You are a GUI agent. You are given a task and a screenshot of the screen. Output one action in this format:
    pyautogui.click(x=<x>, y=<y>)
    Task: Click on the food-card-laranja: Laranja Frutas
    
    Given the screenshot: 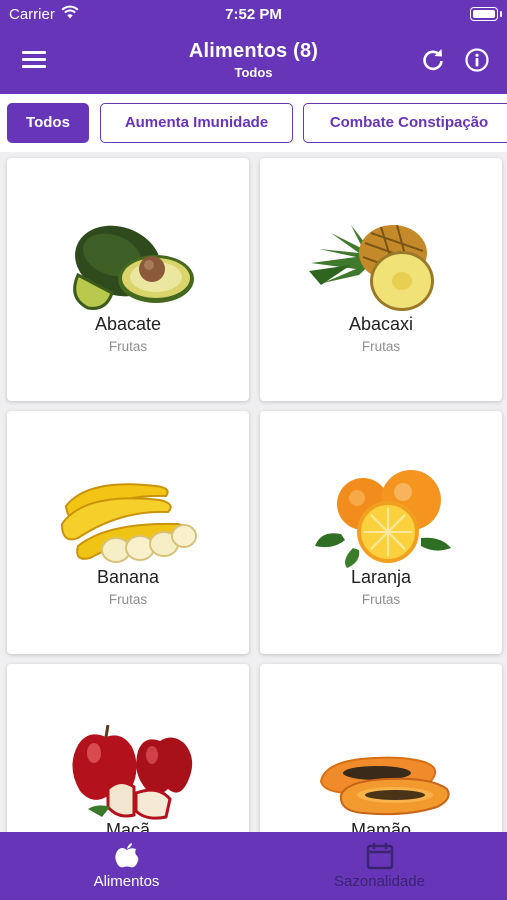 What is the action you would take?
    pyautogui.click(x=381, y=532)
    